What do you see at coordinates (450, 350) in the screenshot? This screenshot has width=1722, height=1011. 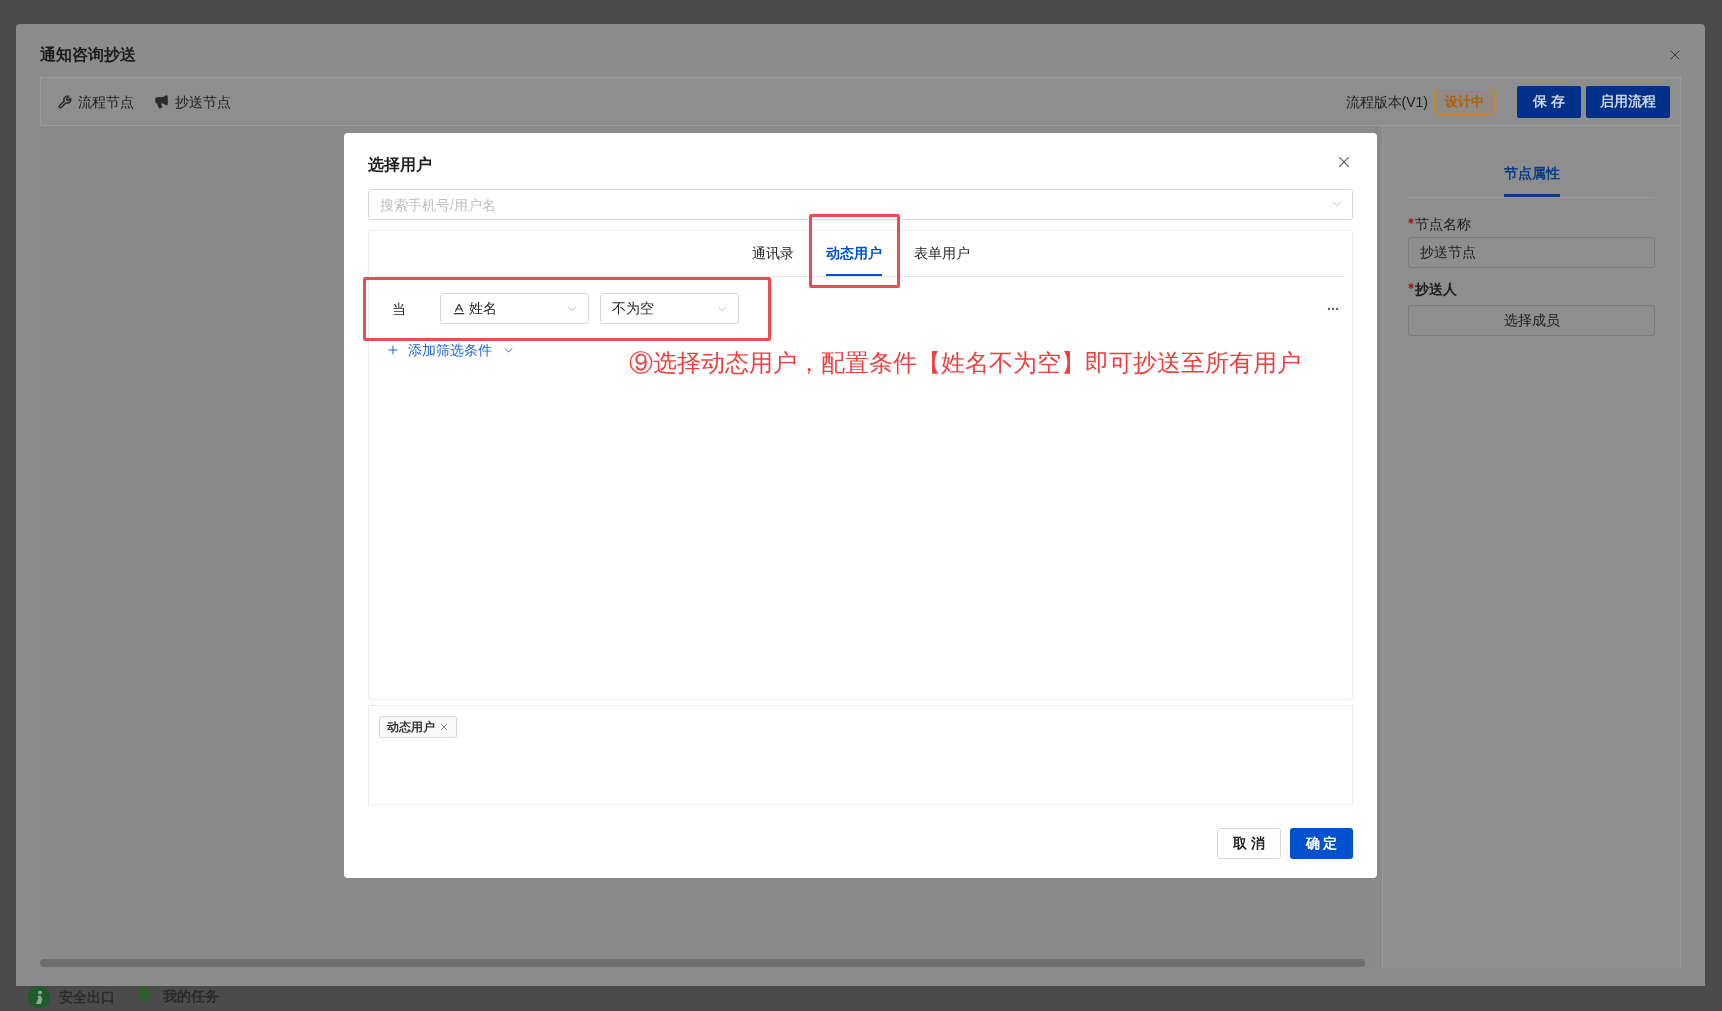 I see `add-filter-link: 添加筛选条件` at bounding box center [450, 350].